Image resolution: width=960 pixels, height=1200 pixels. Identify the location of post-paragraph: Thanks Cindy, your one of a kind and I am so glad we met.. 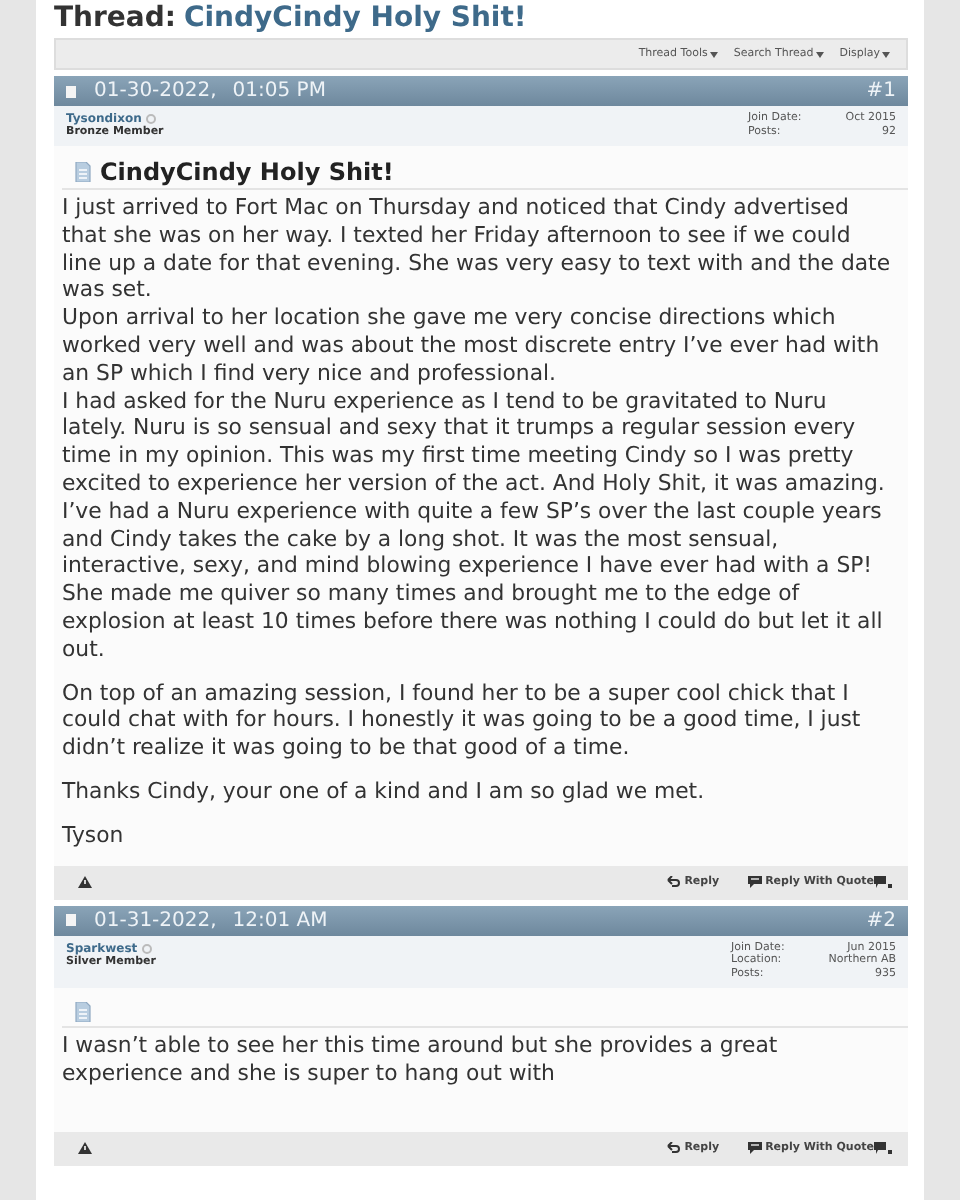
(384, 791).